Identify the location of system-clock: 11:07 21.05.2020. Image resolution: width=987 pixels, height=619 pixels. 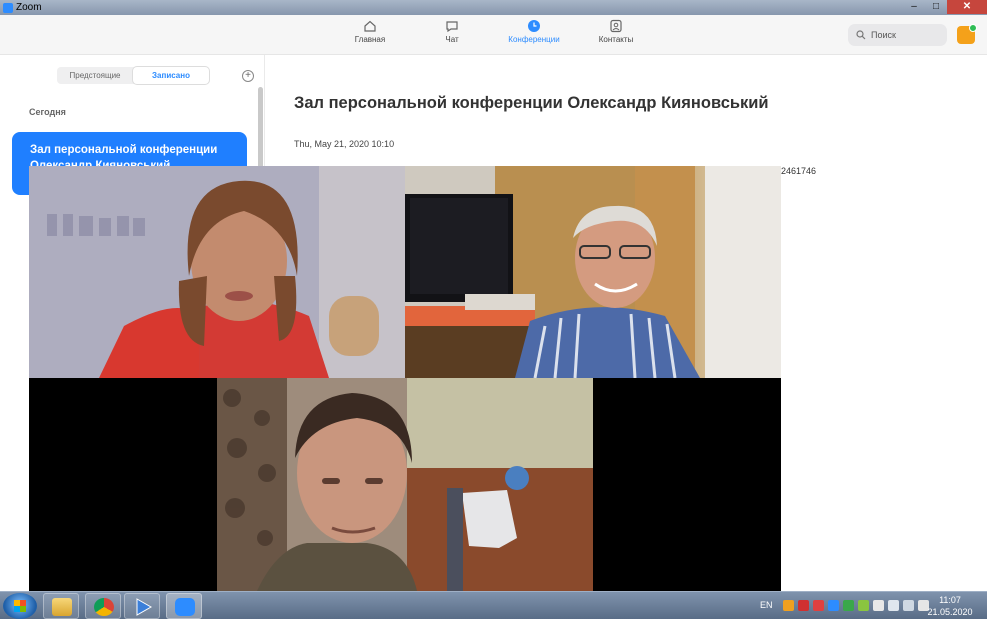
(950, 606).